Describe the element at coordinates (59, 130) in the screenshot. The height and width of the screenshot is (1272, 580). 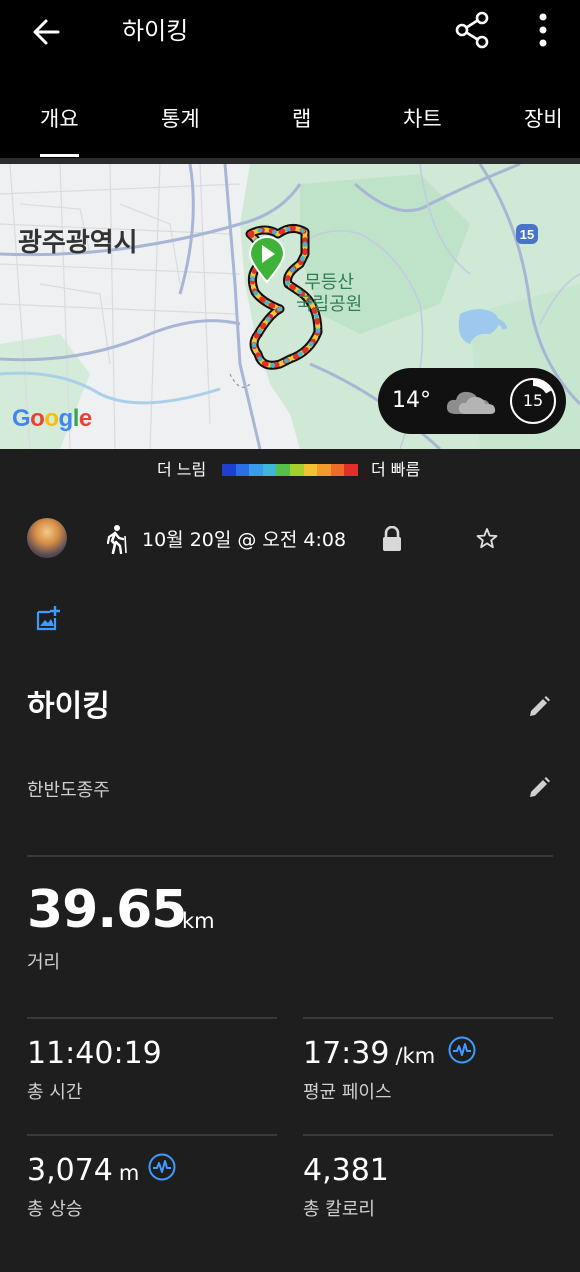
I see `tab-overview: 개요` at that location.